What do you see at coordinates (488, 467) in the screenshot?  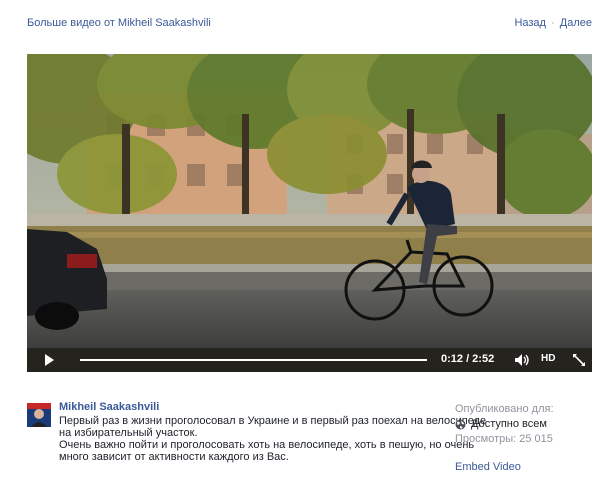 I see `embed-video-link: Embed Video` at bounding box center [488, 467].